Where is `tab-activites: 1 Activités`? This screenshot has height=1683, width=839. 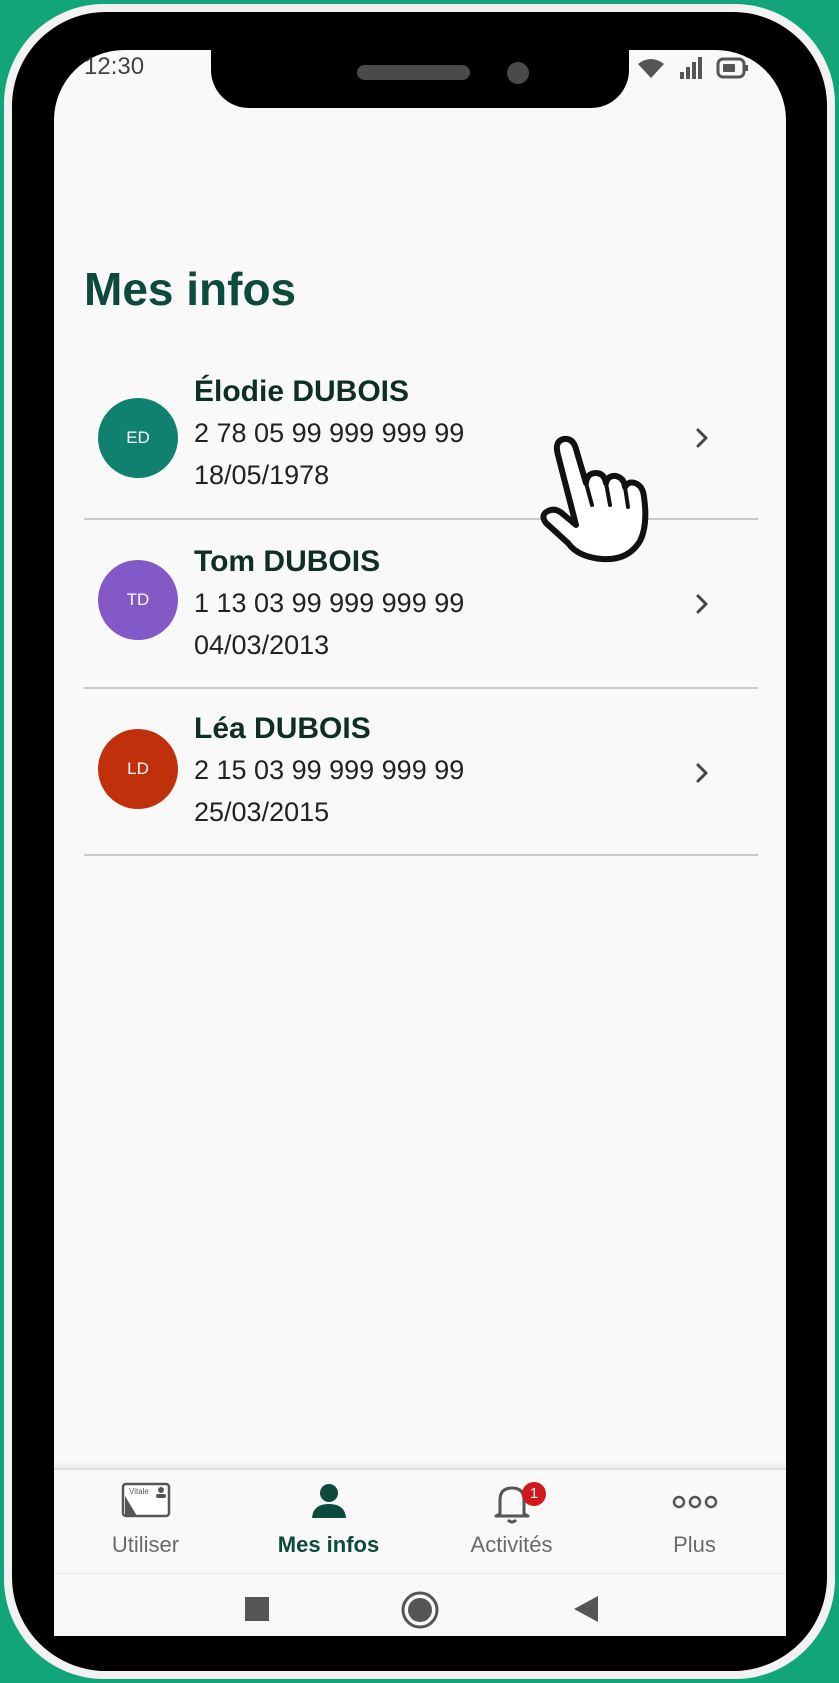 tab-activites: 1 Activités is located at coordinates (511, 1522).